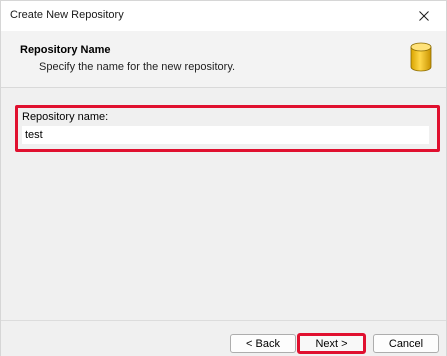 The height and width of the screenshot is (356, 447). What do you see at coordinates (65, 50) in the screenshot?
I see `page-title: Repository Name` at bounding box center [65, 50].